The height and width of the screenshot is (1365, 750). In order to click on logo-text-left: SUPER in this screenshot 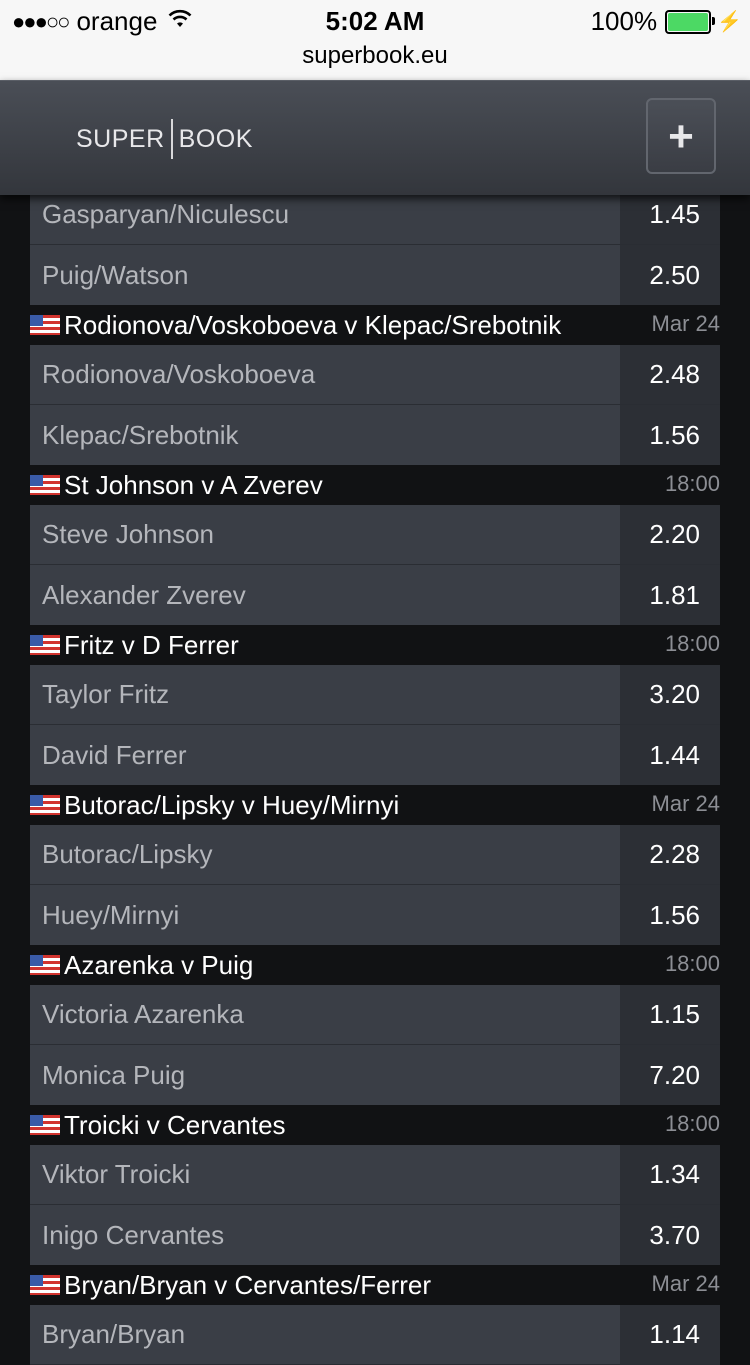, I will do `click(120, 138)`.